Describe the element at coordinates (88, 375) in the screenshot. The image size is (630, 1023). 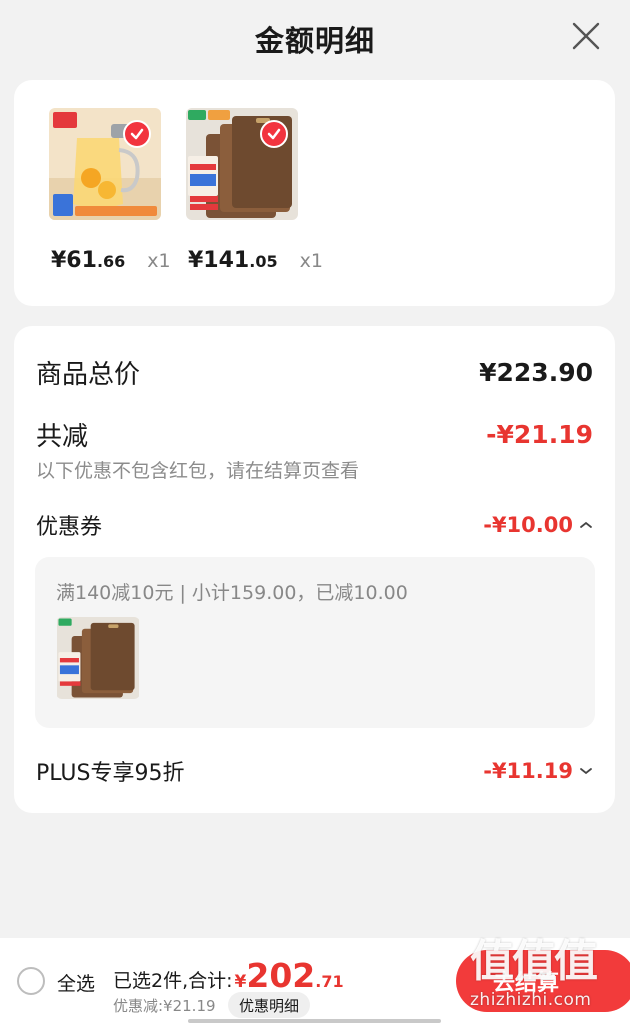
I see `total-price-label: 商品总价` at that location.